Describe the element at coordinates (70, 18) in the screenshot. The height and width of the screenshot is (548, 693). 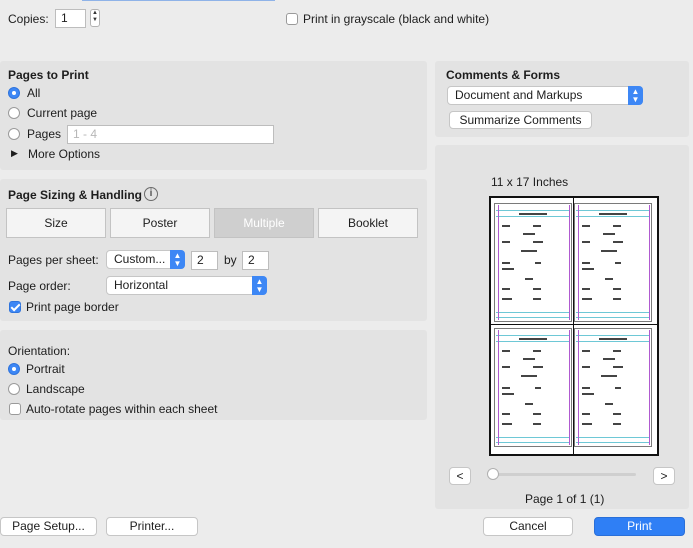
I see `copies-field: 1` at that location.